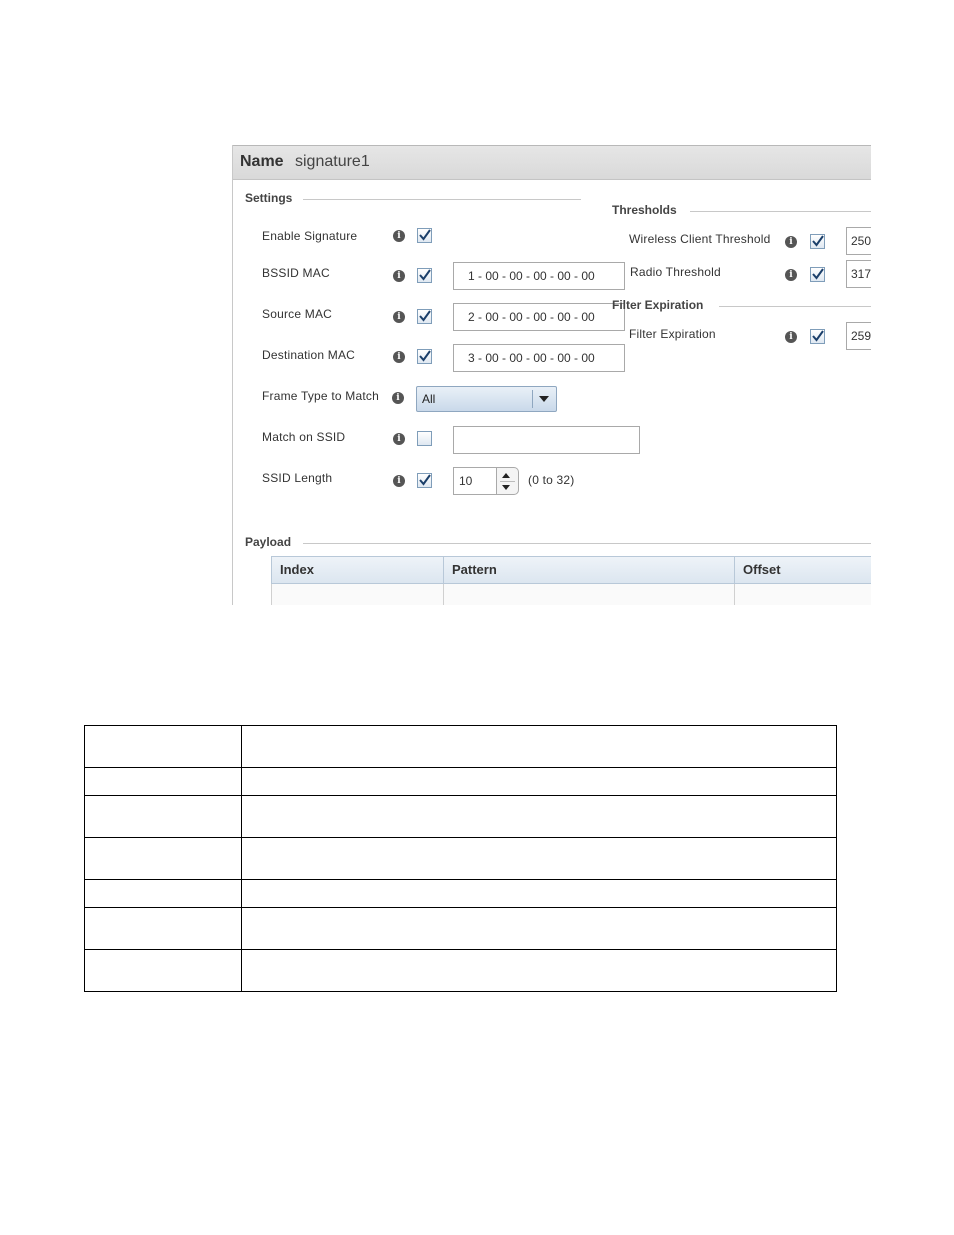 Image resolution: width=954 pixels, height=1235 pixels. I want to click on radio-threshold-input: 317, so click(858, 274).